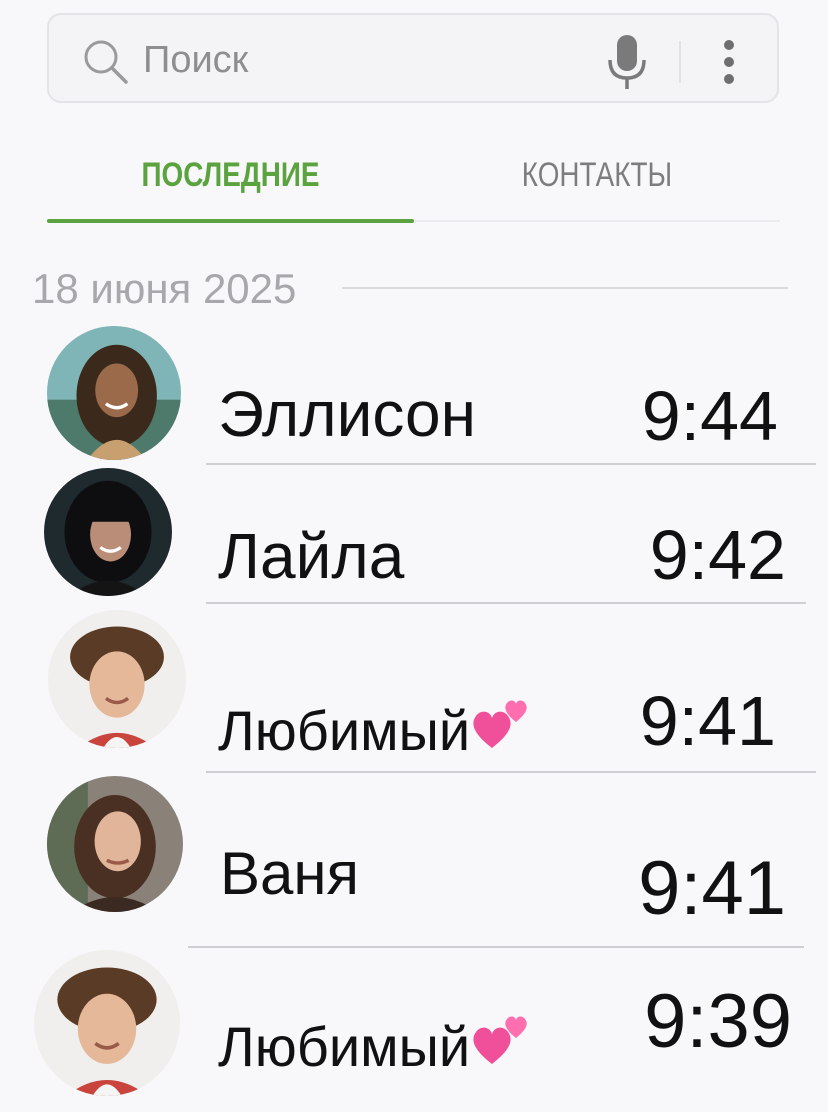 Image resolution: width=828 pixels, height=1112 pixels. I want to click on search-divider, so click(680, 62).